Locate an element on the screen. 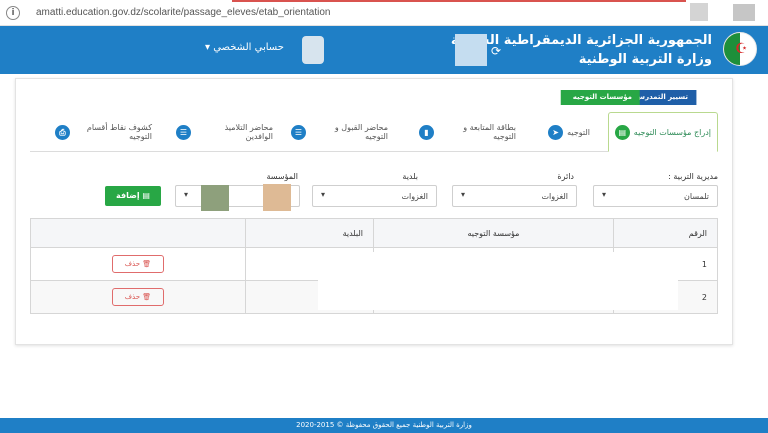  header-title-ministry: وزارة التربية الوطنية is located at coordinates (645, 59).